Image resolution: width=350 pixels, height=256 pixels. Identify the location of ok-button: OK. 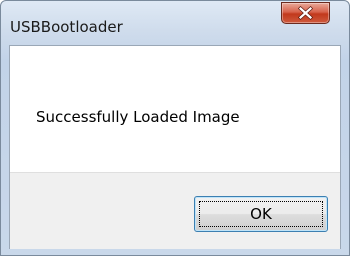
(261, 214).